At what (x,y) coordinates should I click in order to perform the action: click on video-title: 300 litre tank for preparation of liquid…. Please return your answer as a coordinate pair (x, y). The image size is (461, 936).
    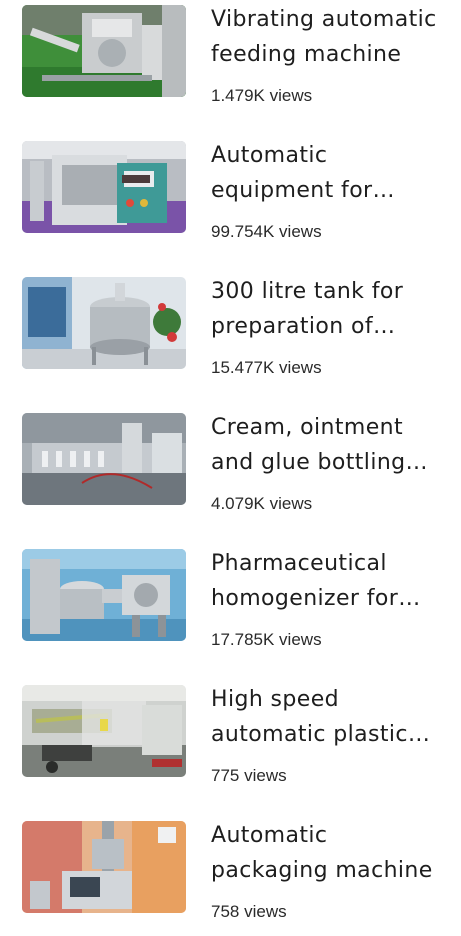
    Looking at the image, I should click on (327, 309).